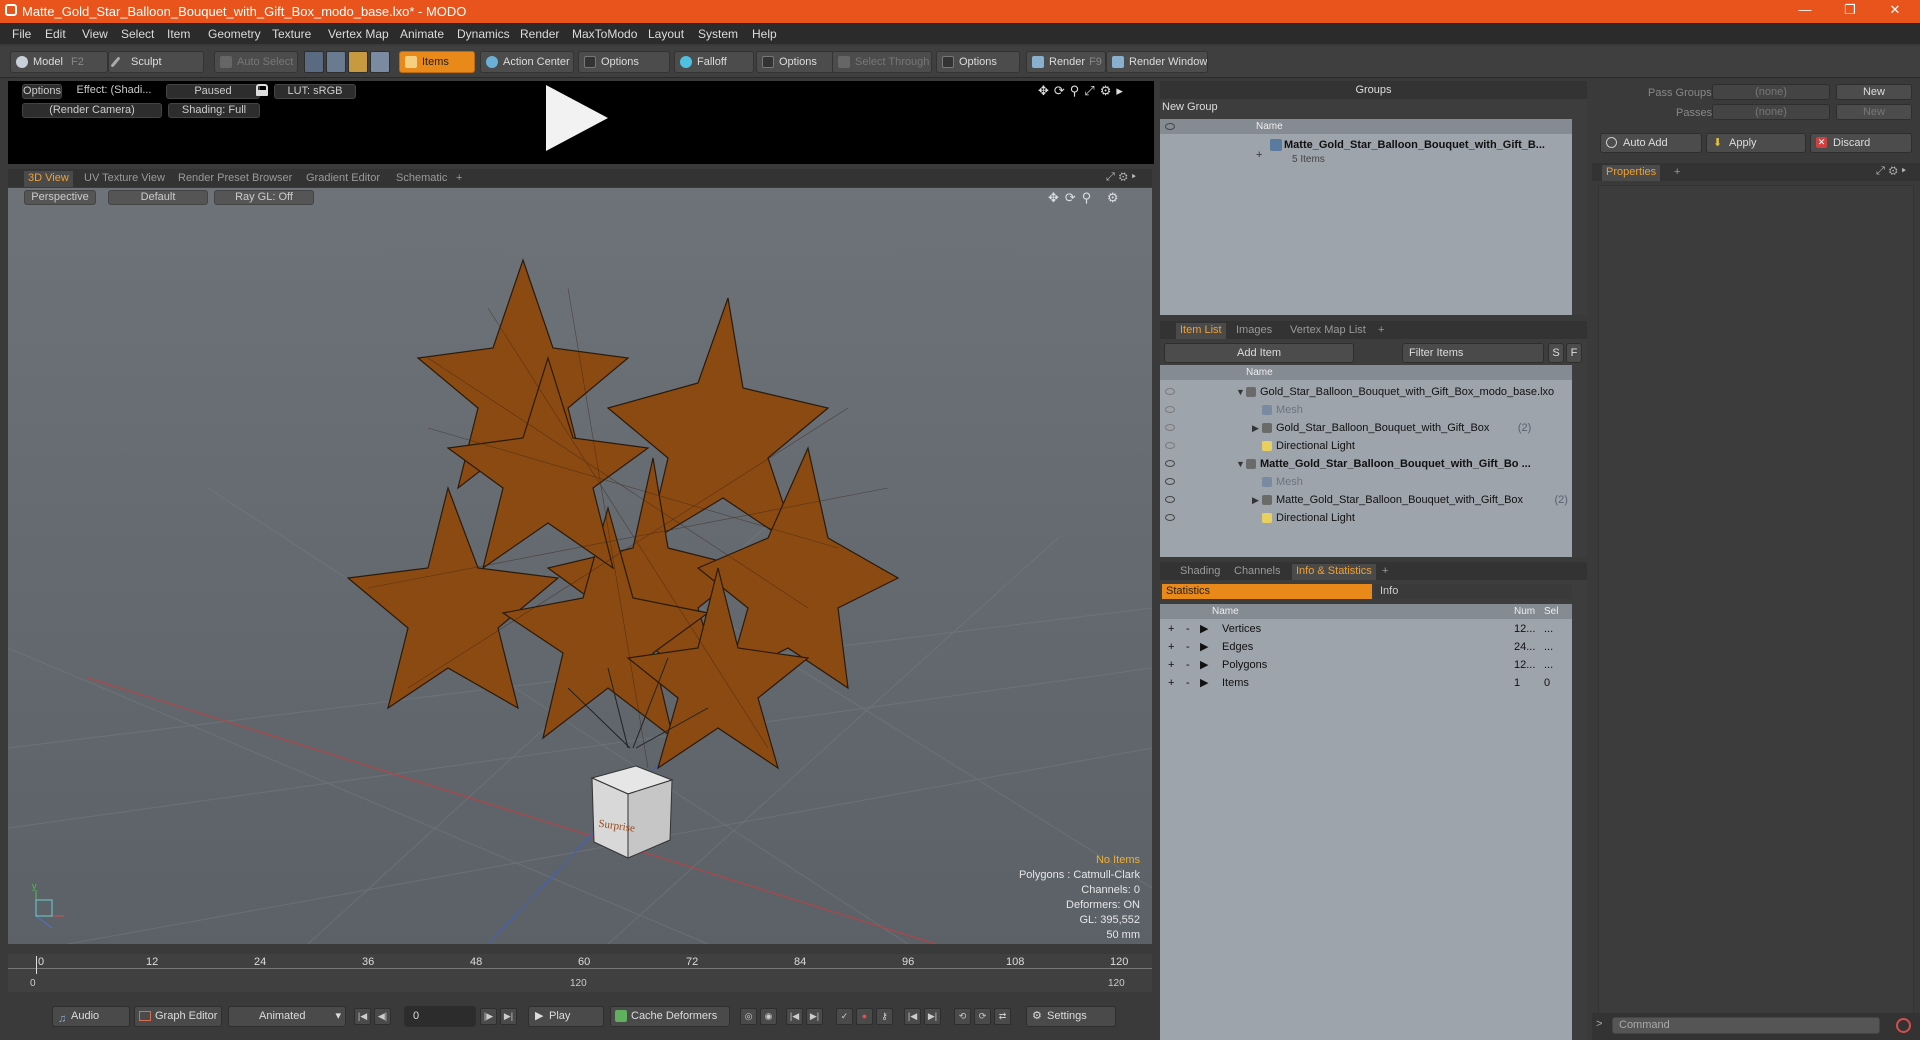 Image resolution: width=1920 pixels, height=1040 pixels. I want to click on tab-shading: Shading, so click(1200, 572).